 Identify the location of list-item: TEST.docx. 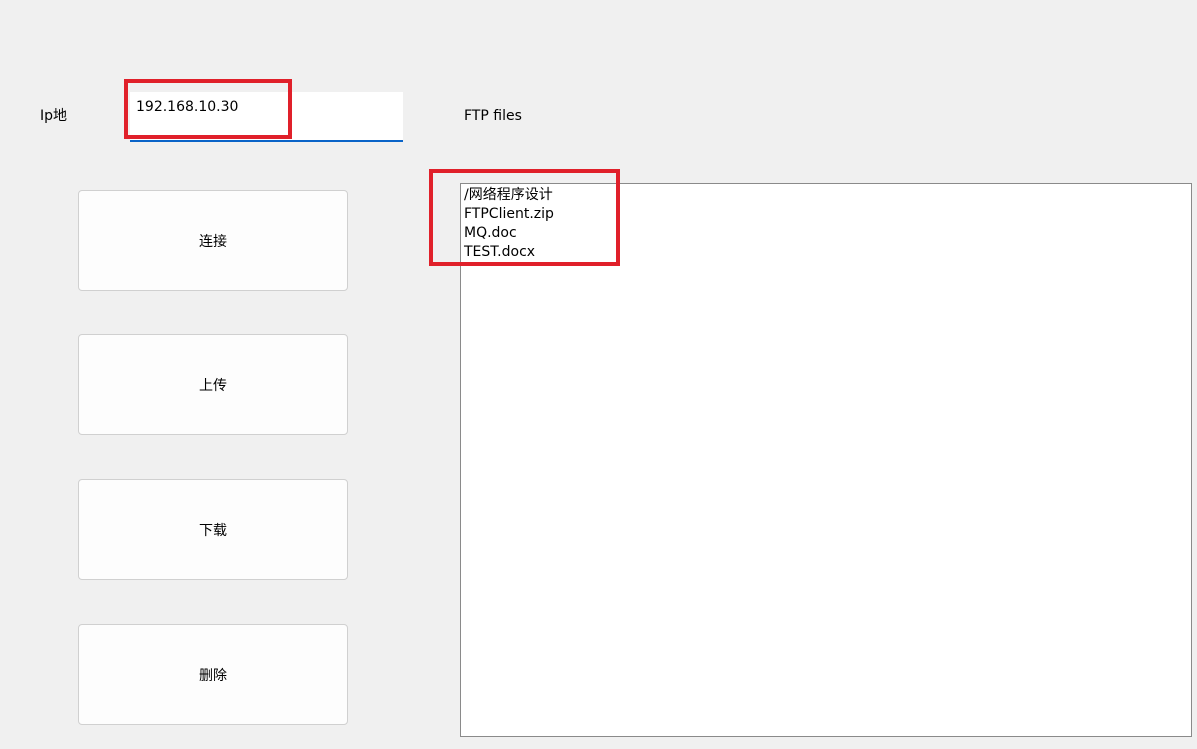
(827, 252).